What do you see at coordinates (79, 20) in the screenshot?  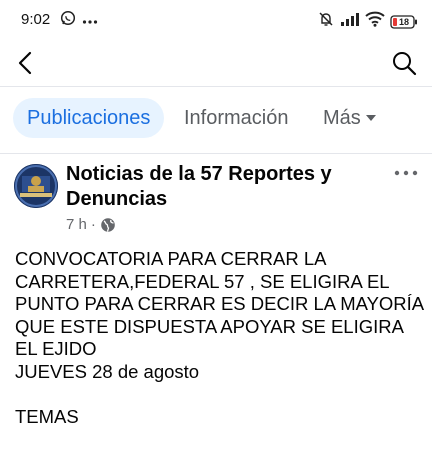 I see `status-left-icons` at bounding box center [79, 20].